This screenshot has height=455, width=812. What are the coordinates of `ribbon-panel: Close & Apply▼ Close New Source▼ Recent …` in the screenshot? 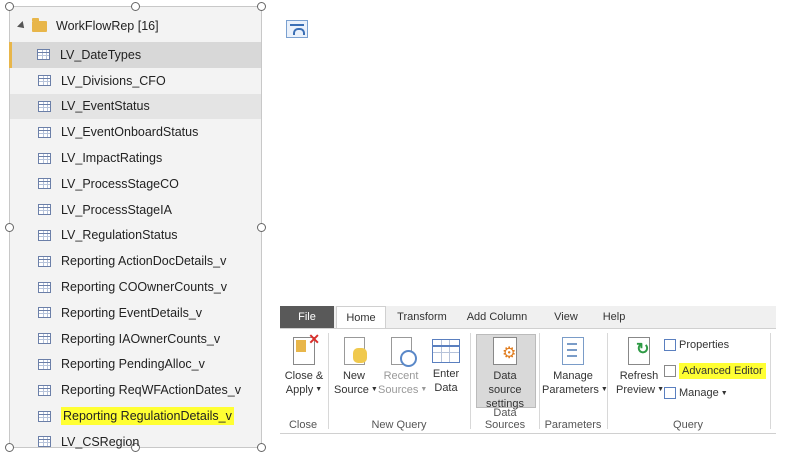 It's located at (528, 381).